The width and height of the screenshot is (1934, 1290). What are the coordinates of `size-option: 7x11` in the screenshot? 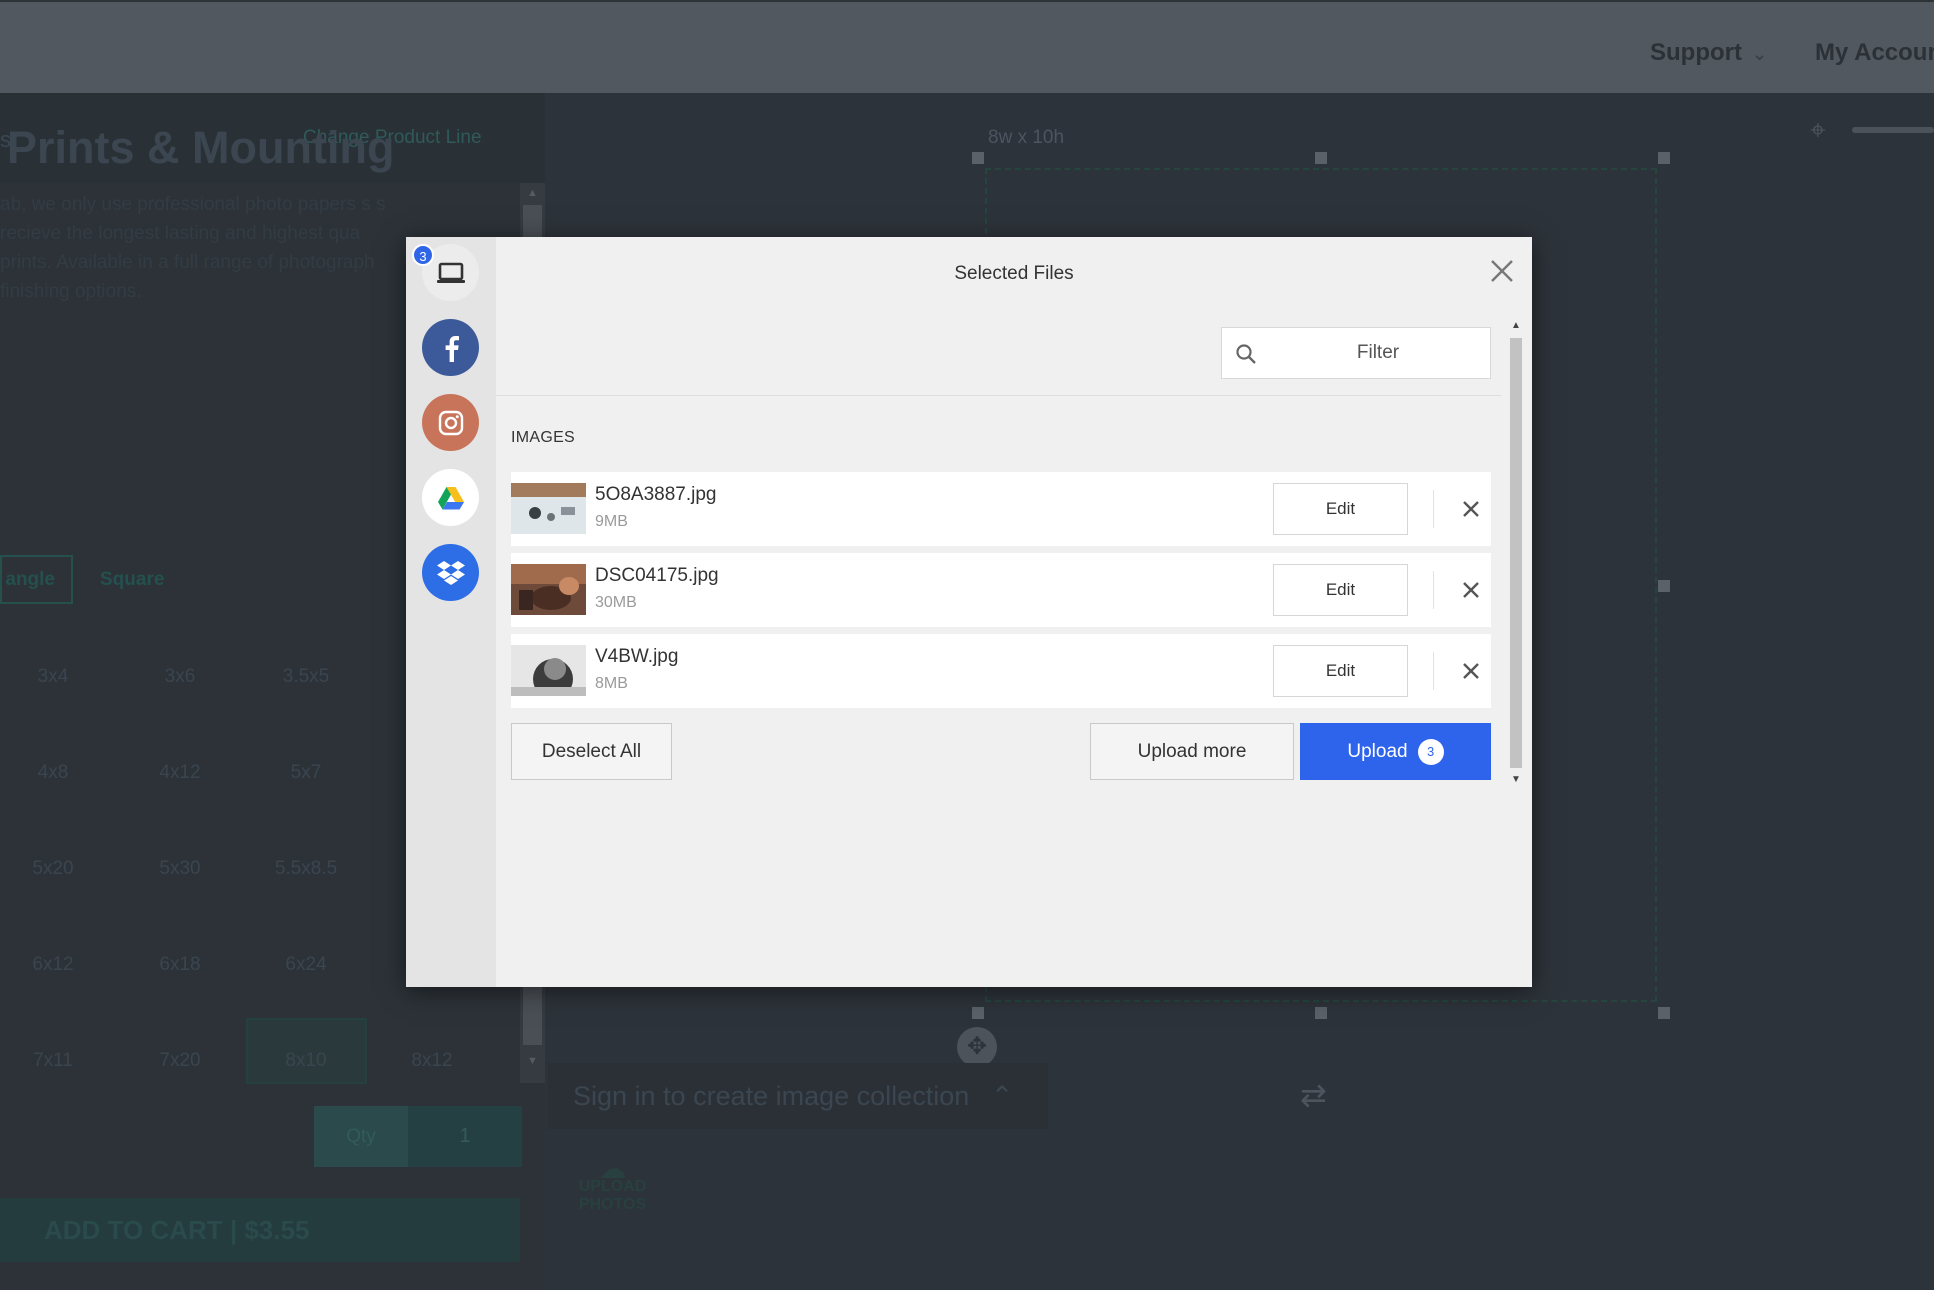 It's located at (56, 1061).